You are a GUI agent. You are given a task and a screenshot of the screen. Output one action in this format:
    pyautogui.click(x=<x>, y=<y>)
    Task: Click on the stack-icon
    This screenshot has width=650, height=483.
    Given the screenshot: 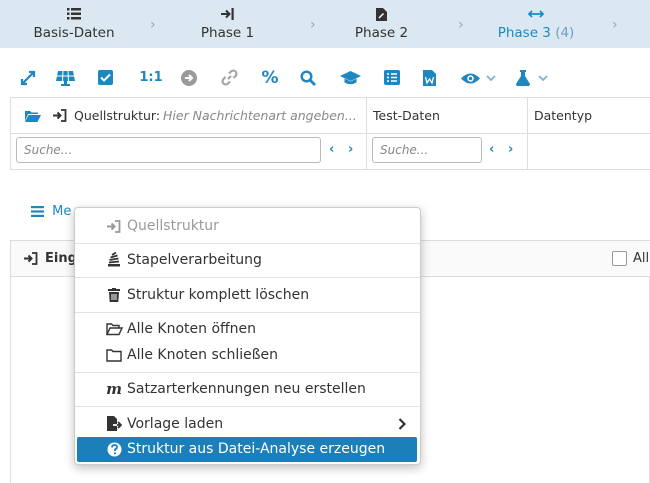 What is the action you would take?
    pyautogui.click(x=114, y=262)
    